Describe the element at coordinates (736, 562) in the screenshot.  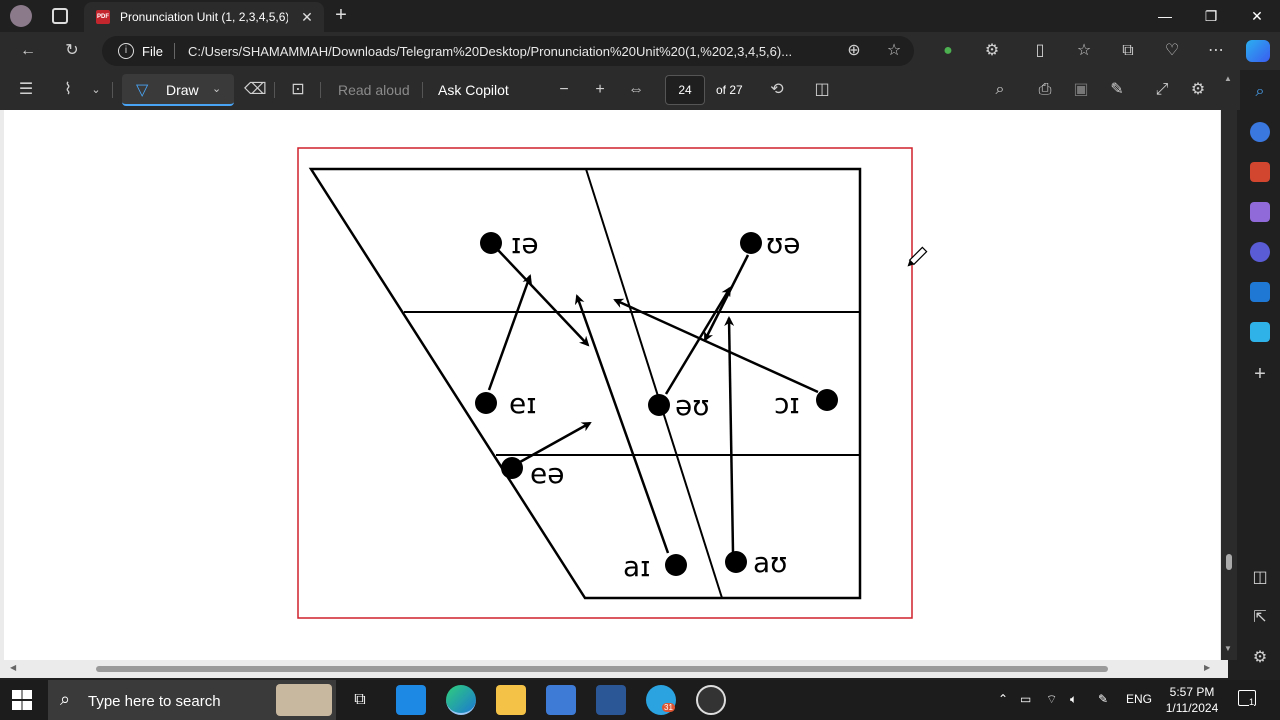
I see `vowel-dot-au` at that location.